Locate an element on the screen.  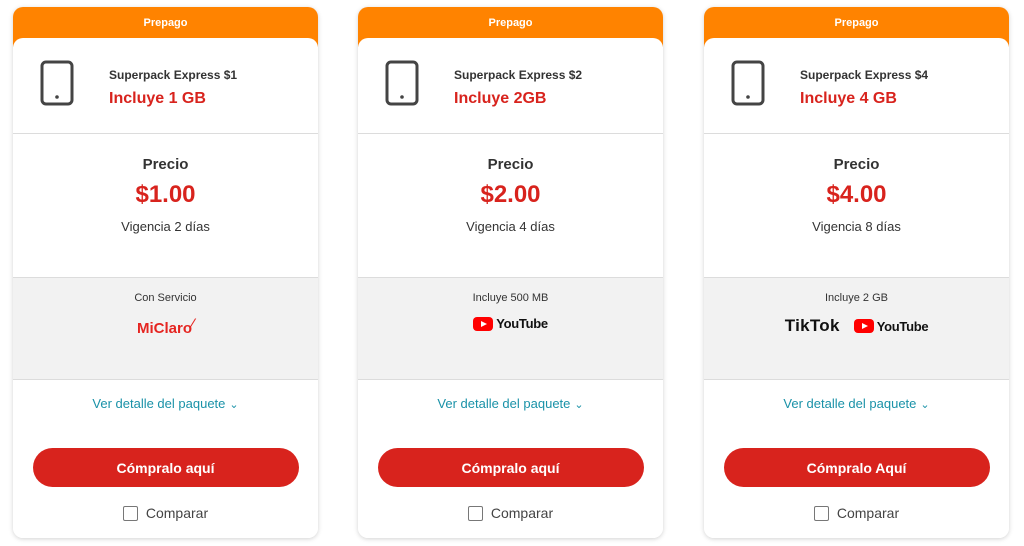
app-logos: YouTube is located at coordinates (510, 323).